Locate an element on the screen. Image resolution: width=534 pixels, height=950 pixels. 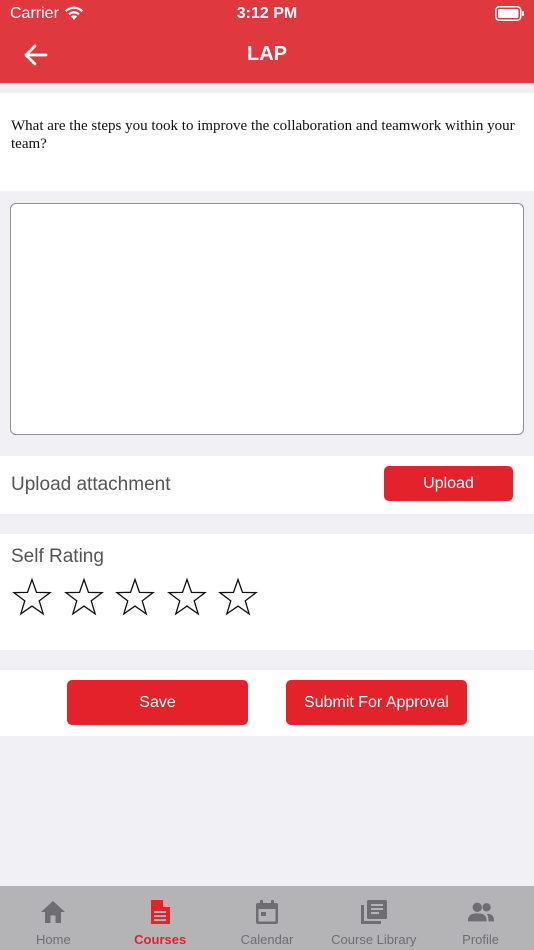
upload-row: Upload attachment Upload is located at coordinates (267, 485).